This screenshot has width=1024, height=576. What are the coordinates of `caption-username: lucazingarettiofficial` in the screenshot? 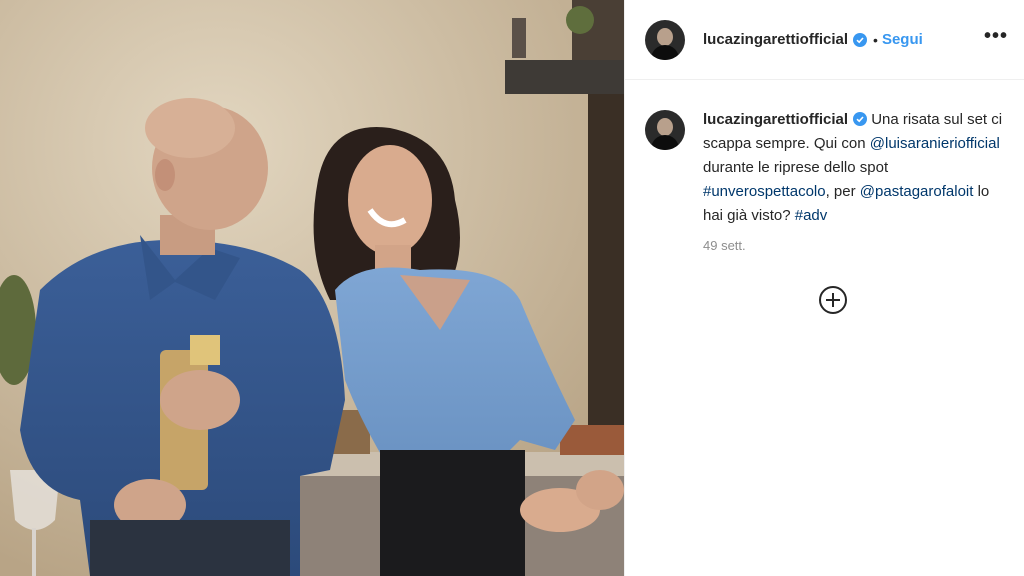 It's located at (775, 119).